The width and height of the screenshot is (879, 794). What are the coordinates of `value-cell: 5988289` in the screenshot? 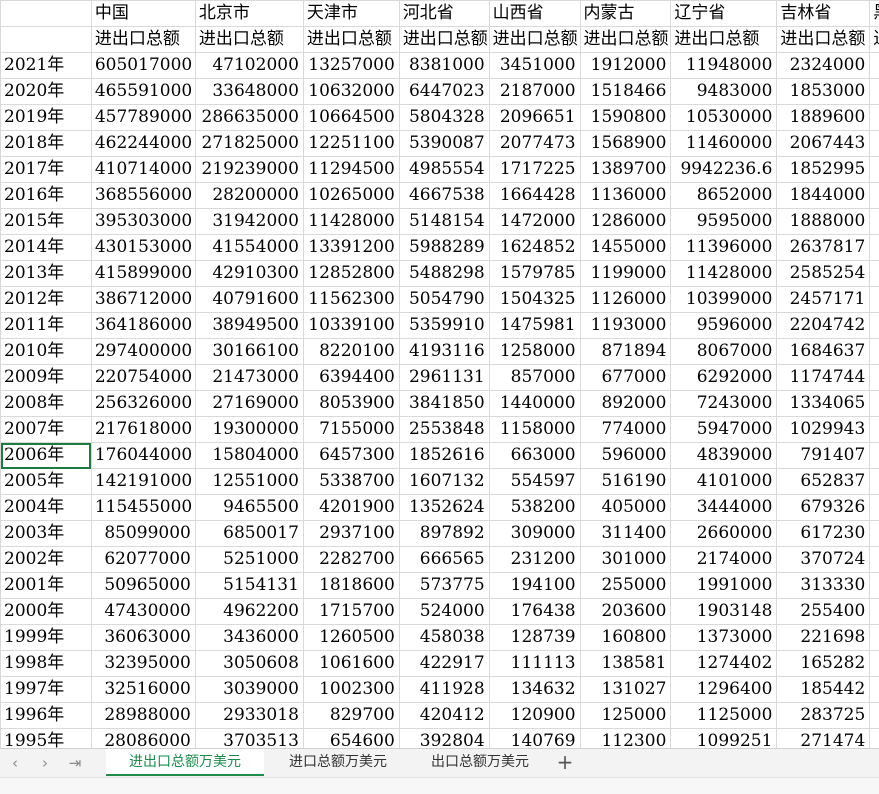 It's located at (444, 248).